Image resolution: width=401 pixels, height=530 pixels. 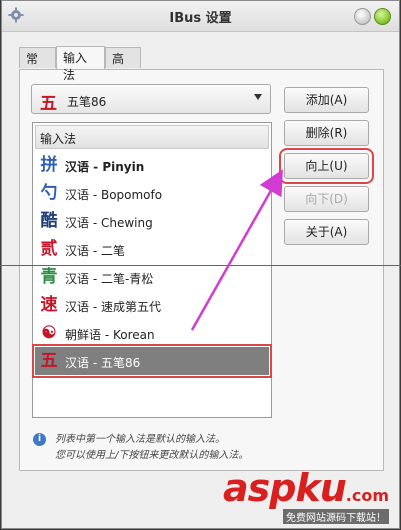 I want to click on tab-input-method: 输入法, so click(x=80, y=64).